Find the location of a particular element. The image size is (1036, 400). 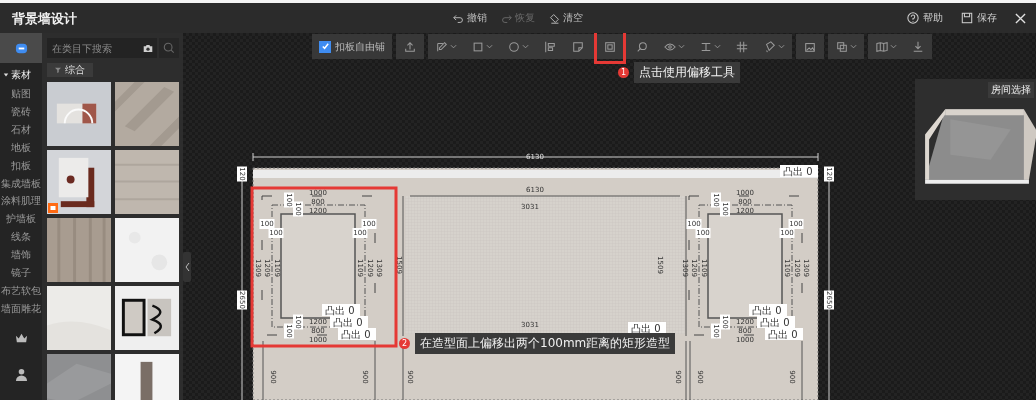

help-icon is located at coordinates (913, 18).